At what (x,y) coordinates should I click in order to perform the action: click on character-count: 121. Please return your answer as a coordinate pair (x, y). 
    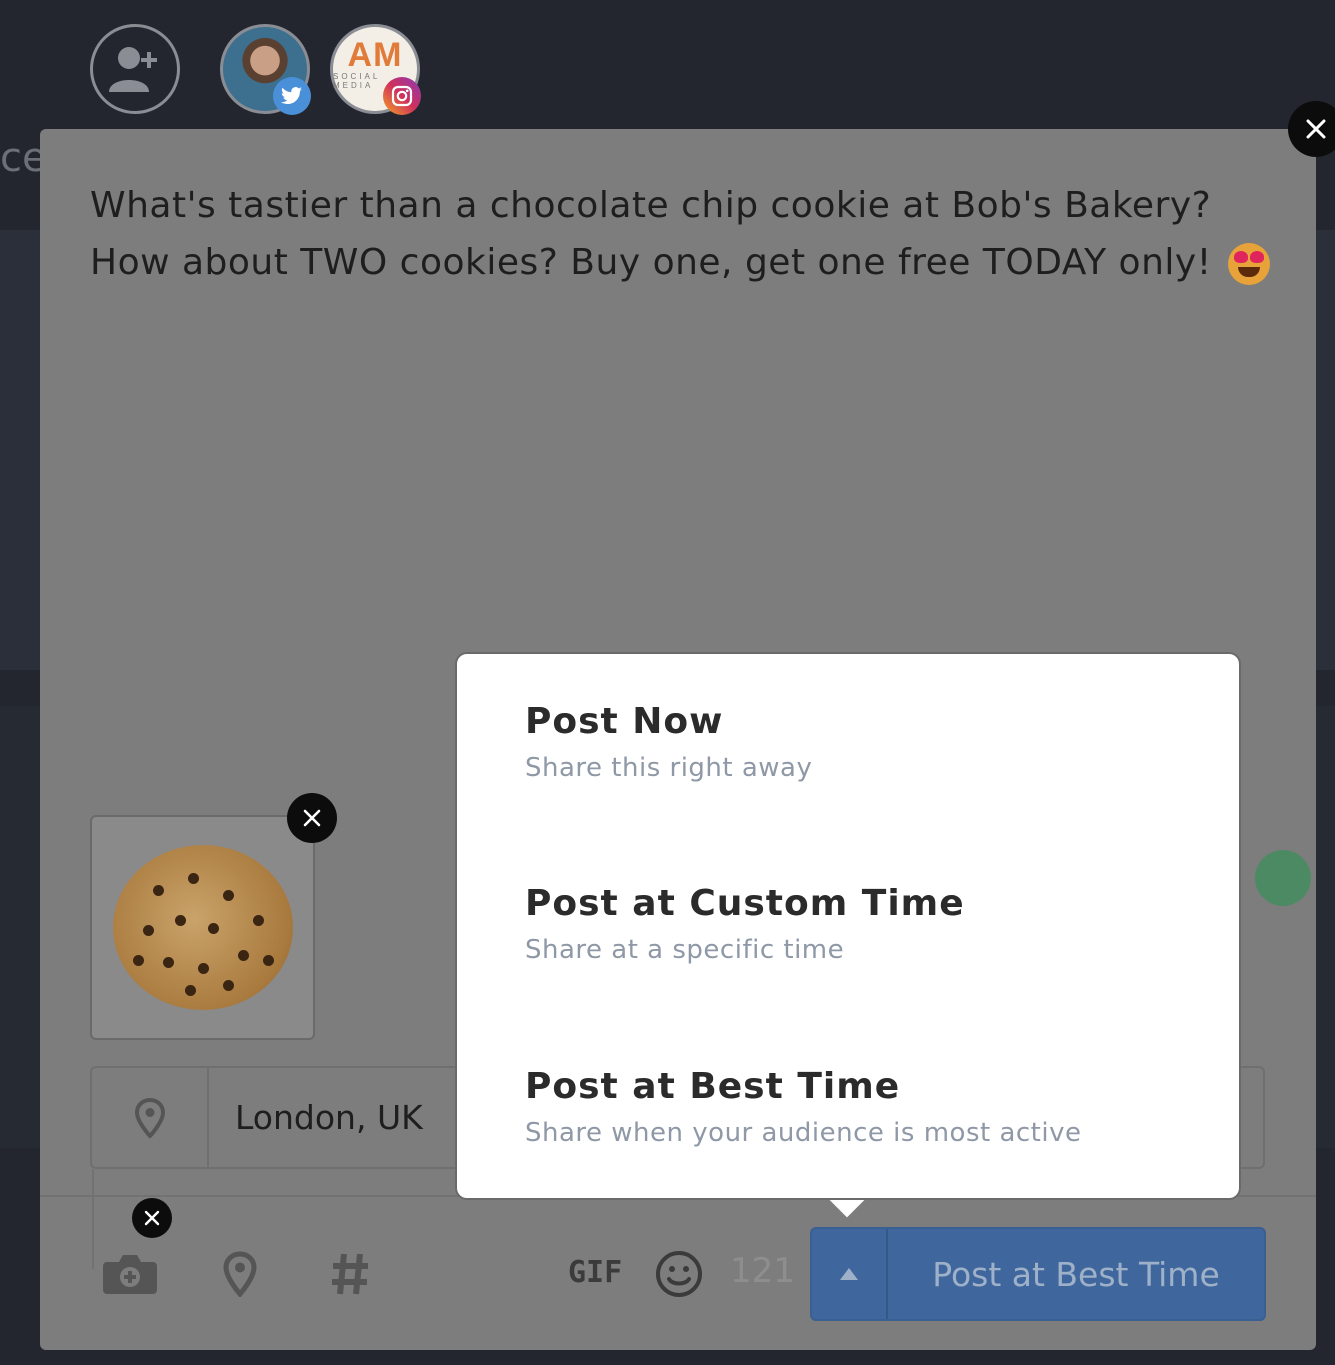
    Looking at the image, I should click on (762, 1271).